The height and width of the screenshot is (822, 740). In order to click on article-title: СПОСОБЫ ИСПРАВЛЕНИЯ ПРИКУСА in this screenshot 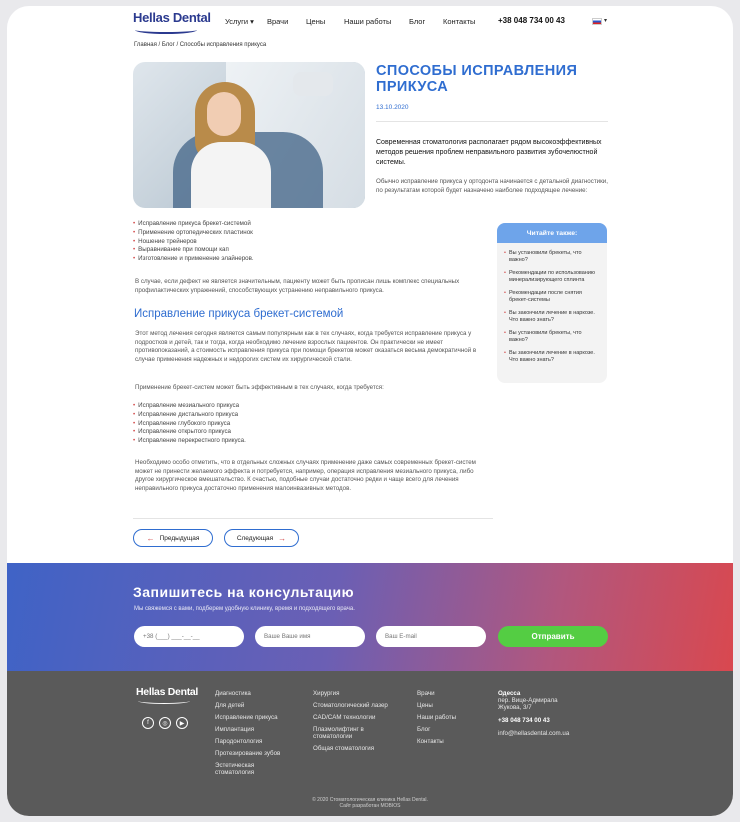, I will do `click(477, 79)`.